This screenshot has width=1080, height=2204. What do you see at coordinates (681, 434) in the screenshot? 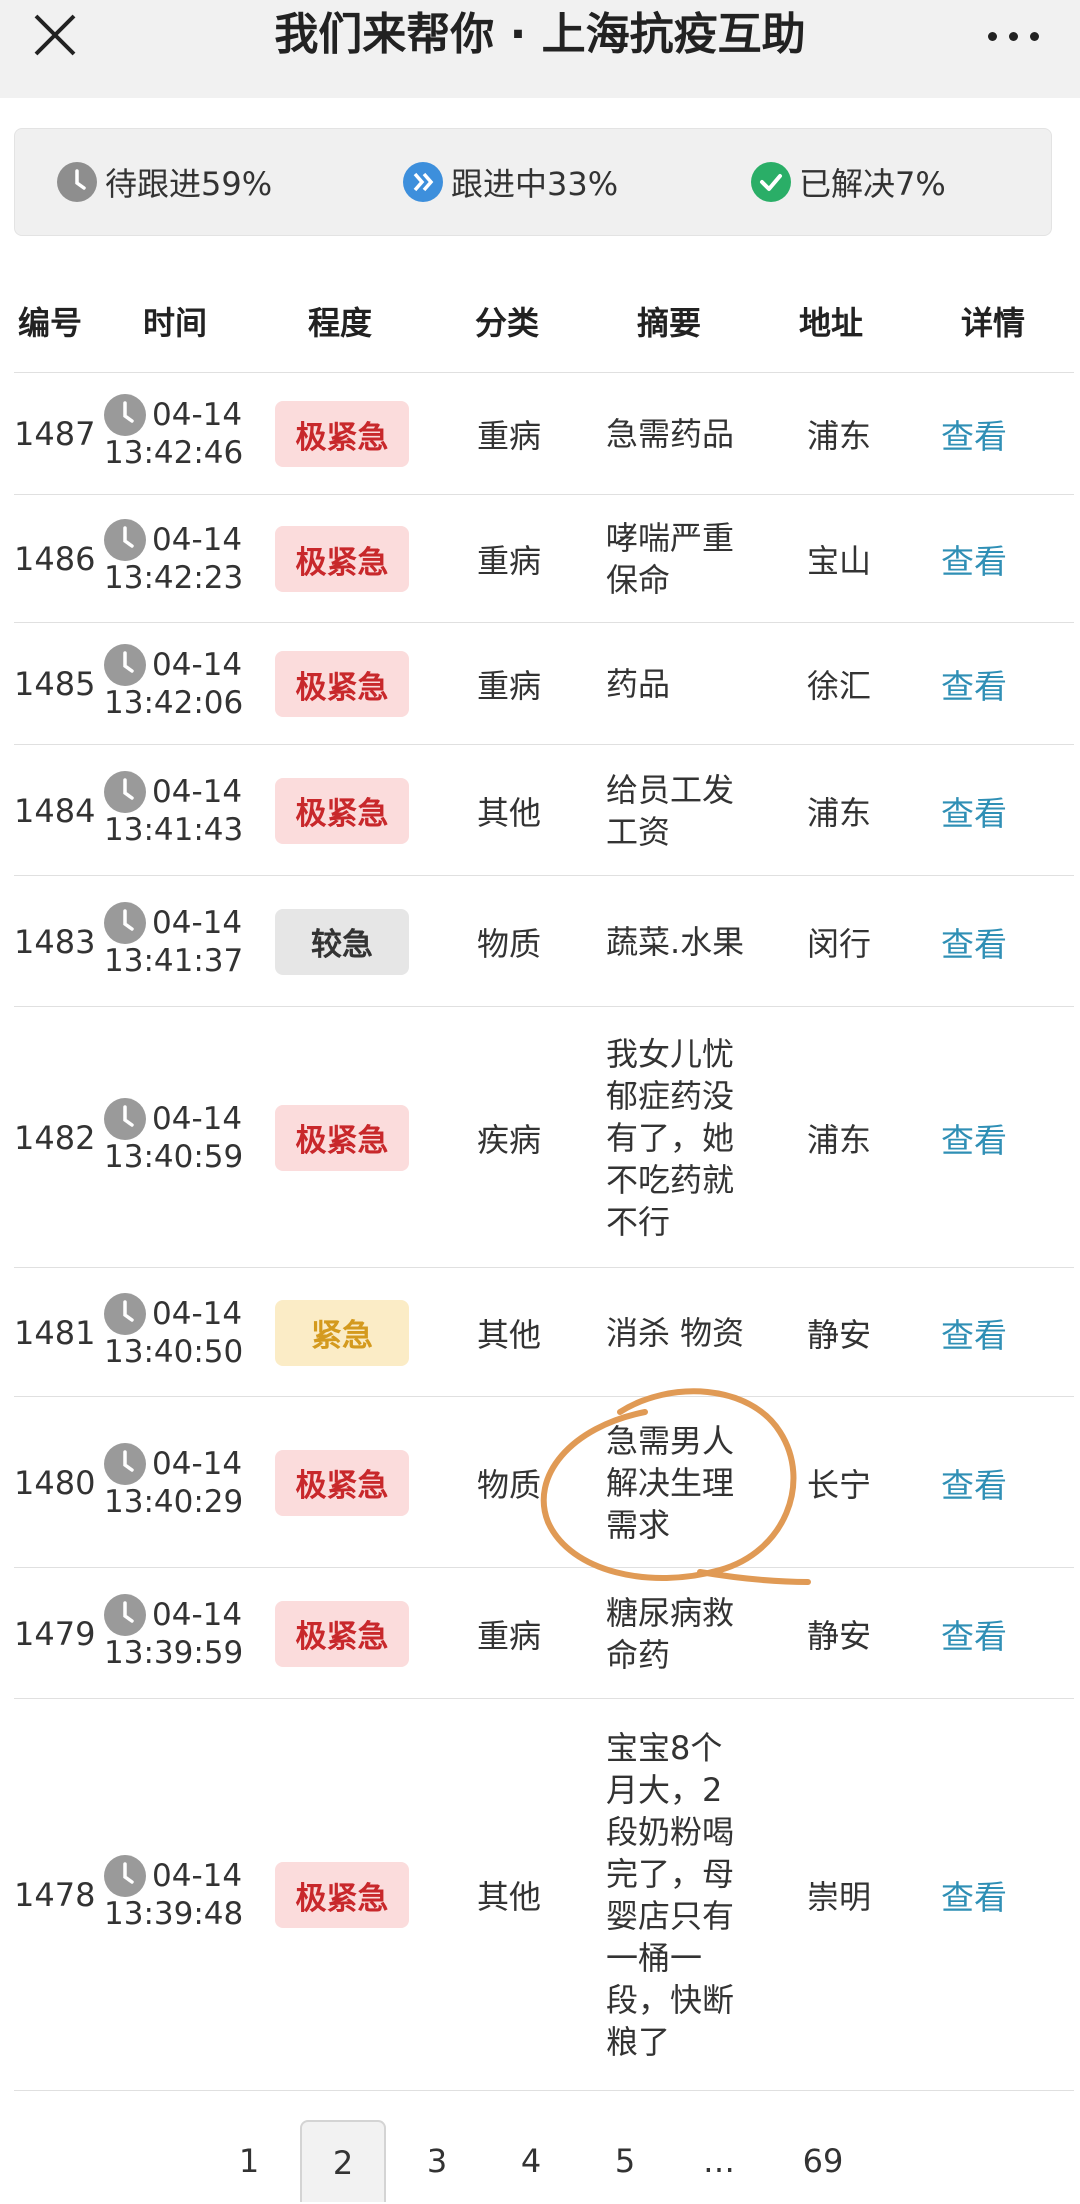
I see `row-summary: 急需药品` at bounding box center [681, 434].